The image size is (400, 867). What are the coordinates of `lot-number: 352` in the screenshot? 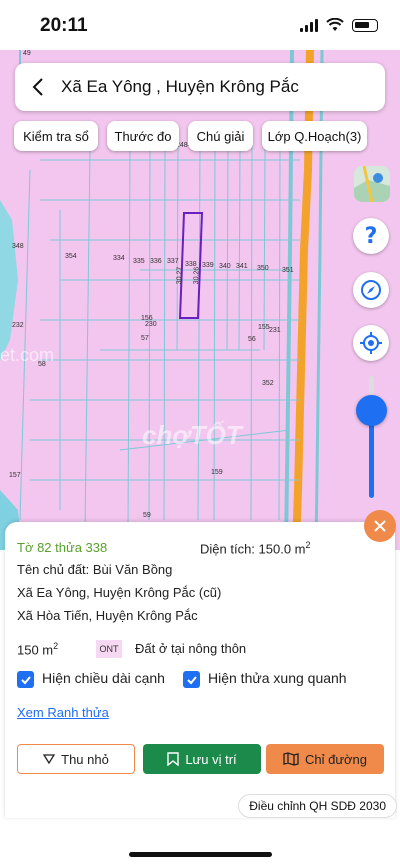 It's located at (268, 383).